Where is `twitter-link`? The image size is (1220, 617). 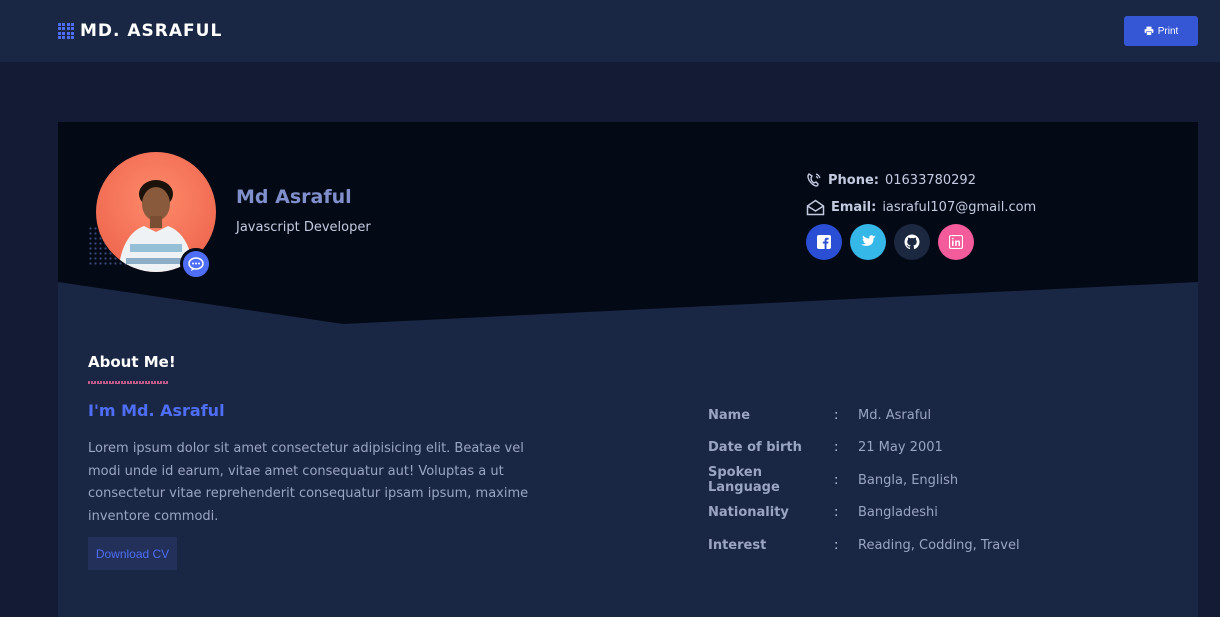
twitter-link is located at coordinates (868, 242).